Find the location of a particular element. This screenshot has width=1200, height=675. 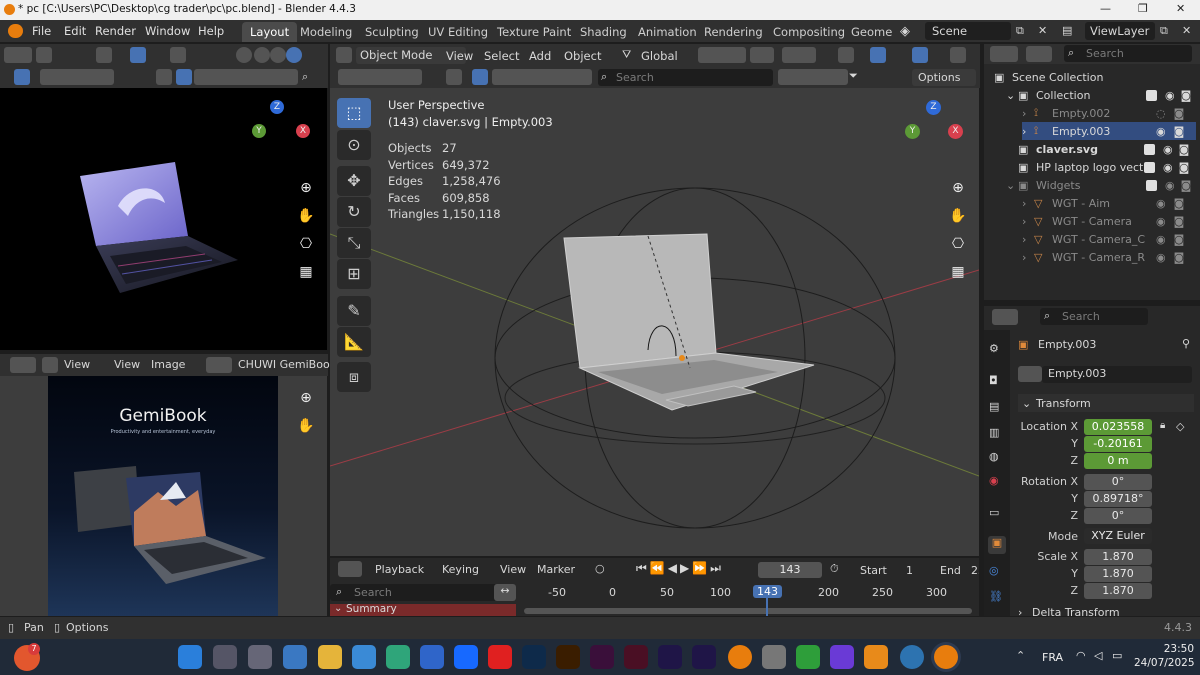

location-y-field: -0.20161 is located at coordinates (1118, 444).